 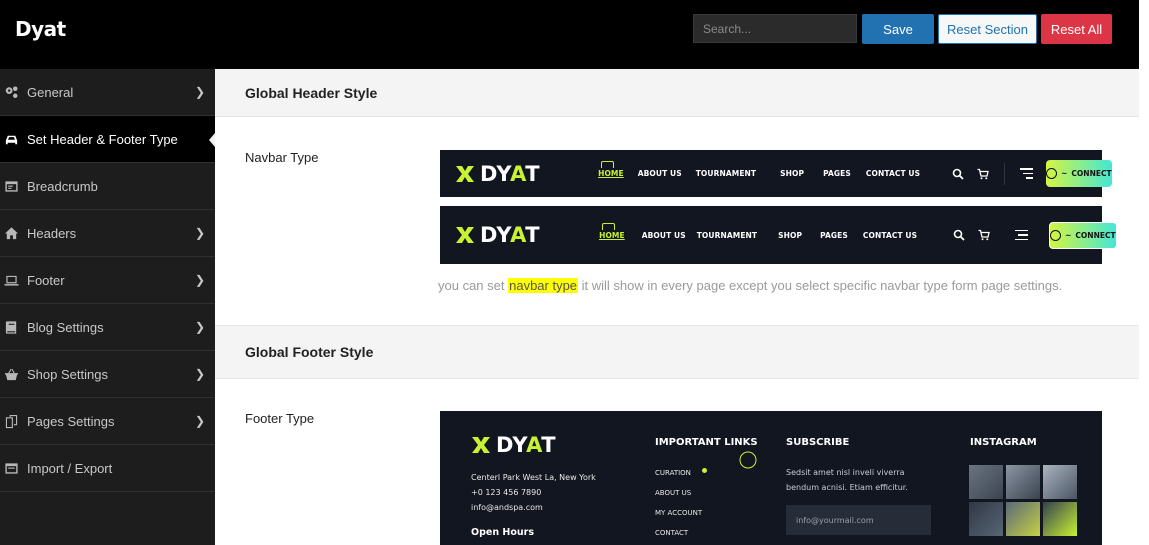 What do you see at coordinates (679, 513) in the screenshot?
I see `footer-link-account: MY ACCOUNT` at bounding box center [679, 513].